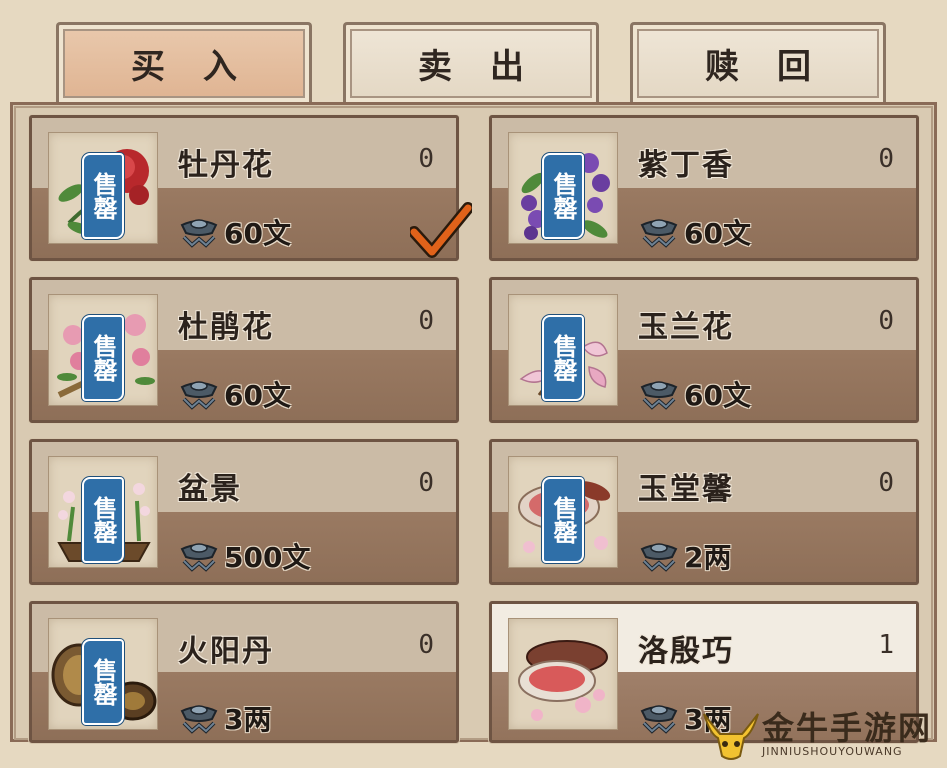  I want to click on tab-buy-label: 买入, so click(203, 67).